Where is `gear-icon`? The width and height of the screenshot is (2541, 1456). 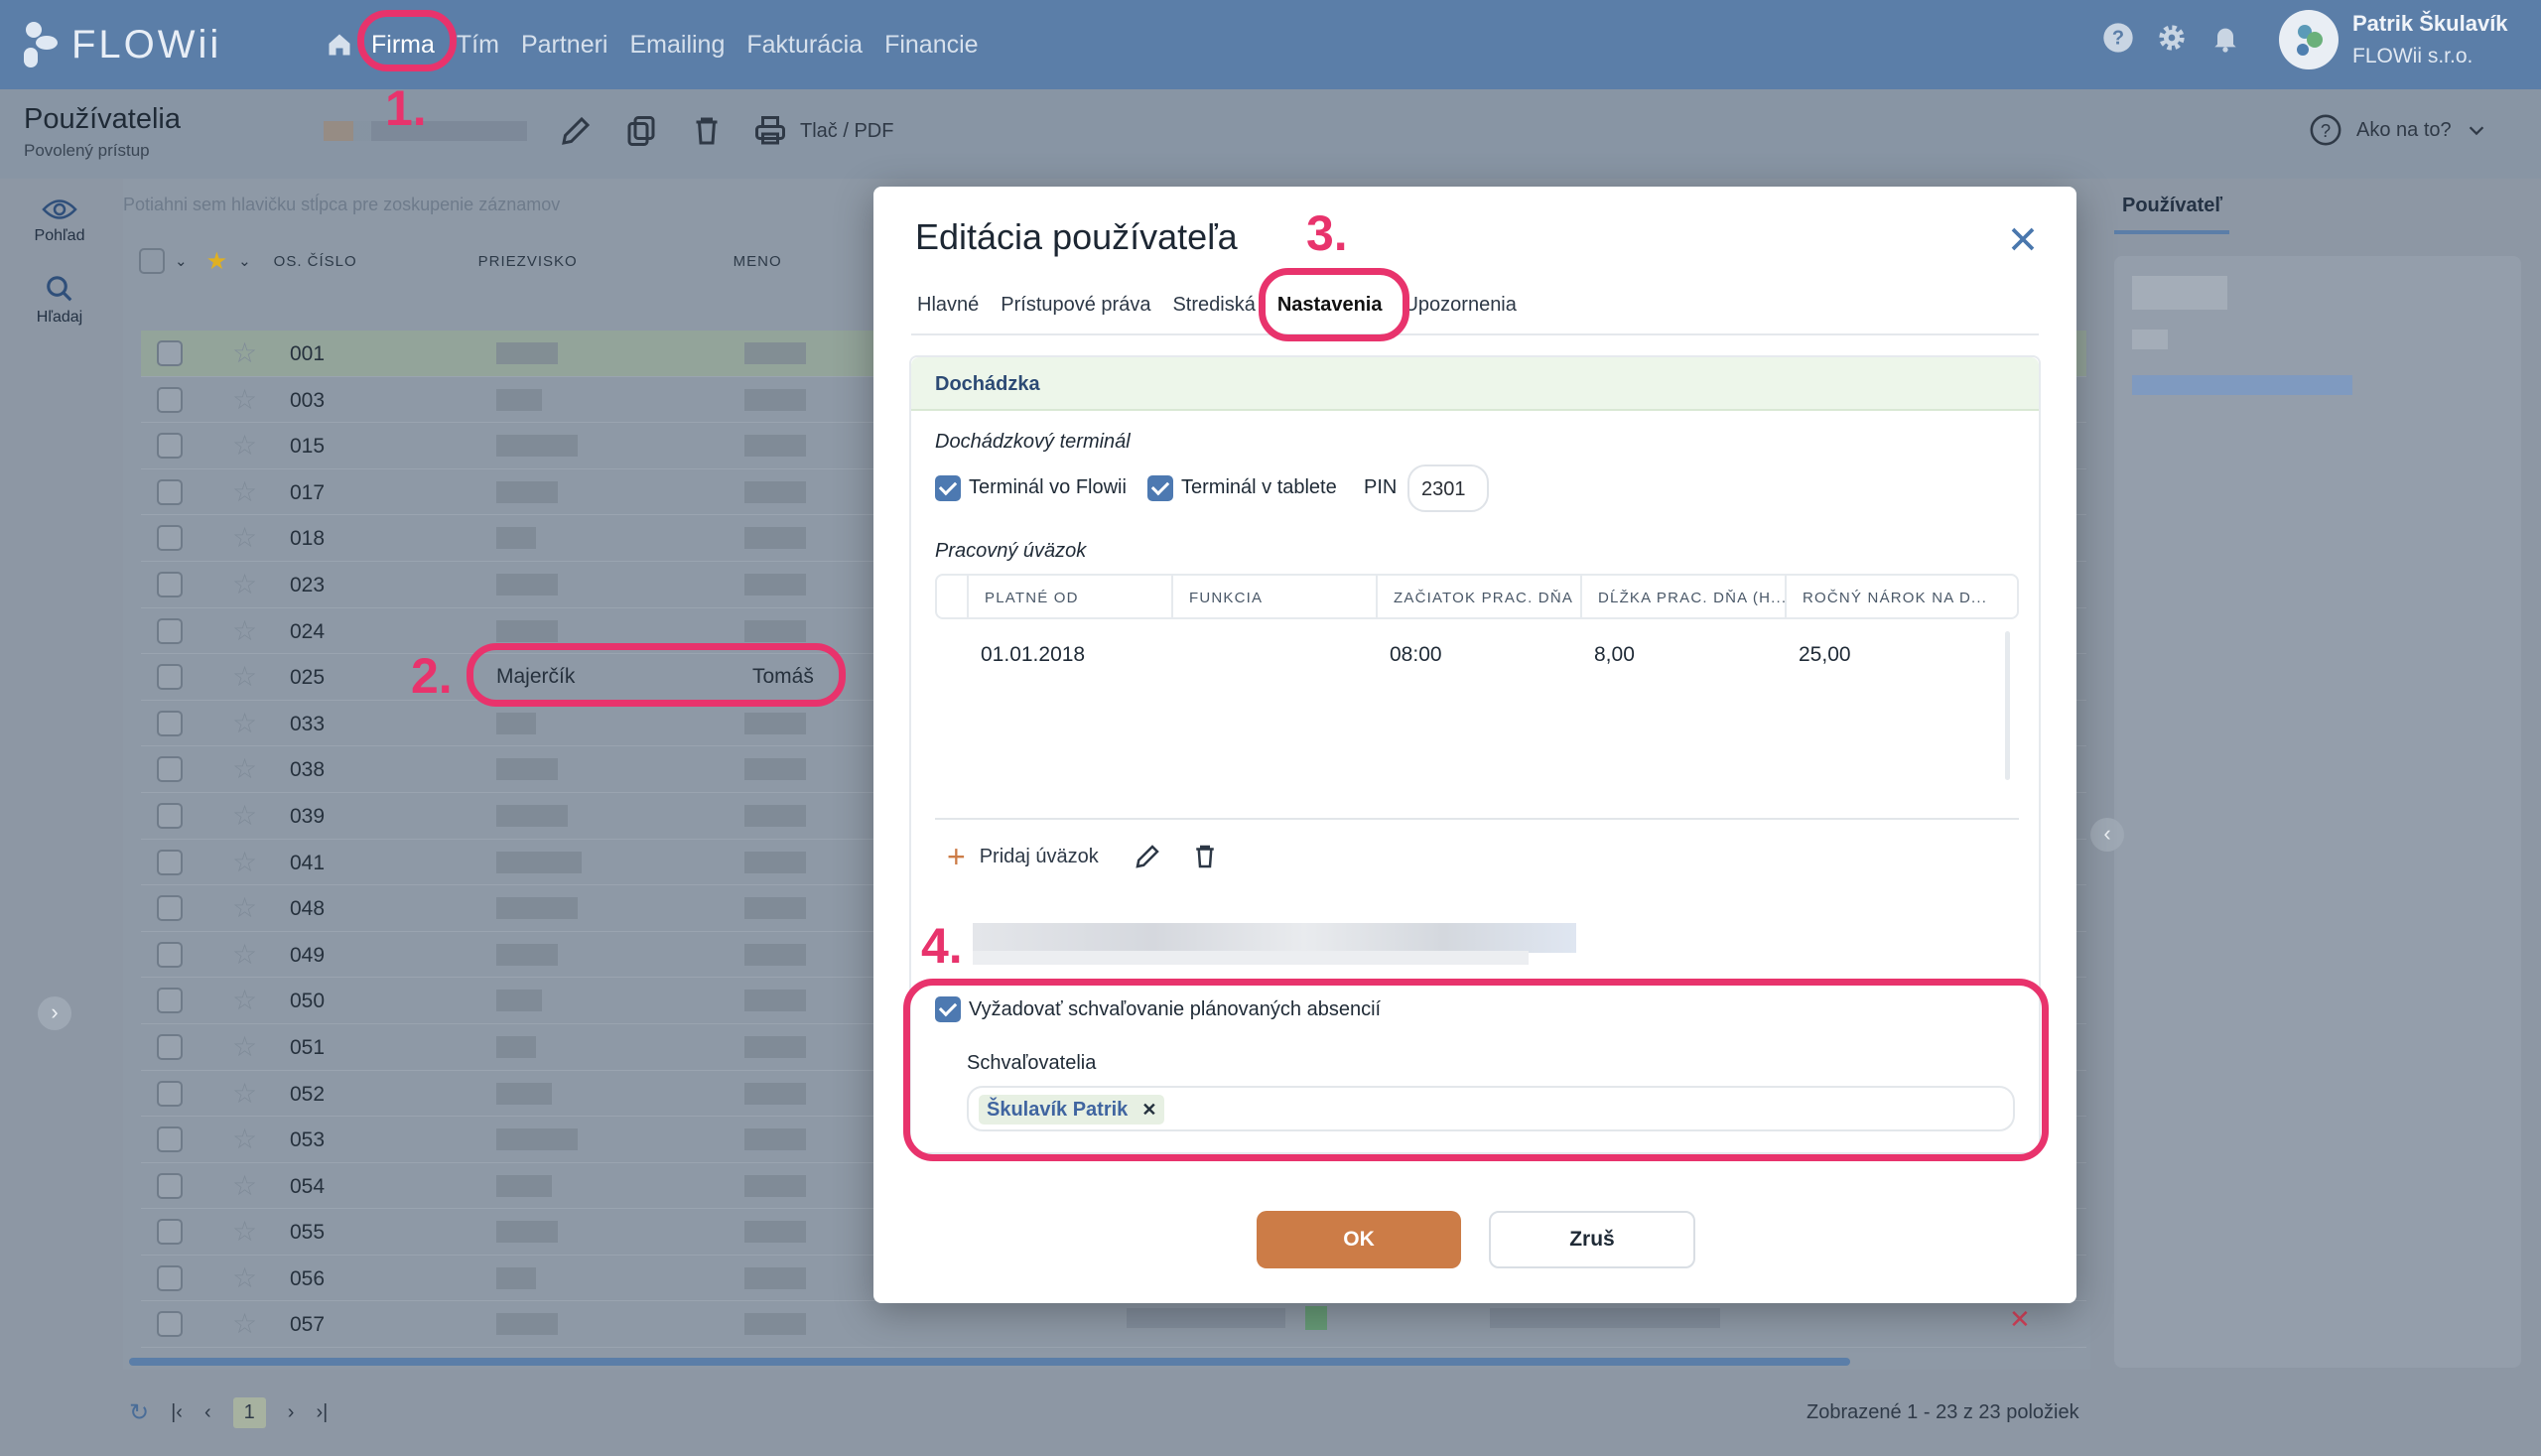 gear-icon is located at coordinates (2172, 38).